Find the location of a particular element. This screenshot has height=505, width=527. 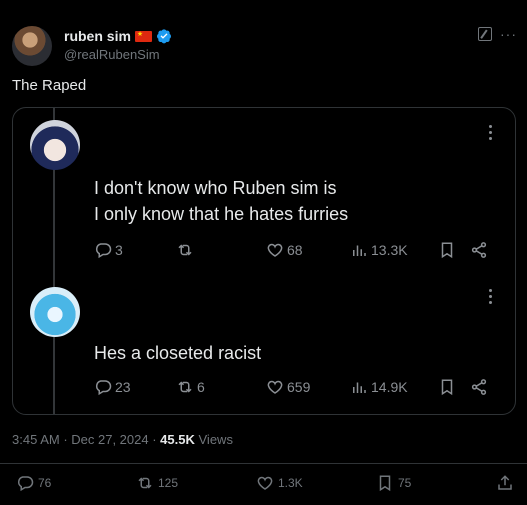

comment-2-repost-count: 6 is located at coordinates (201, 387).